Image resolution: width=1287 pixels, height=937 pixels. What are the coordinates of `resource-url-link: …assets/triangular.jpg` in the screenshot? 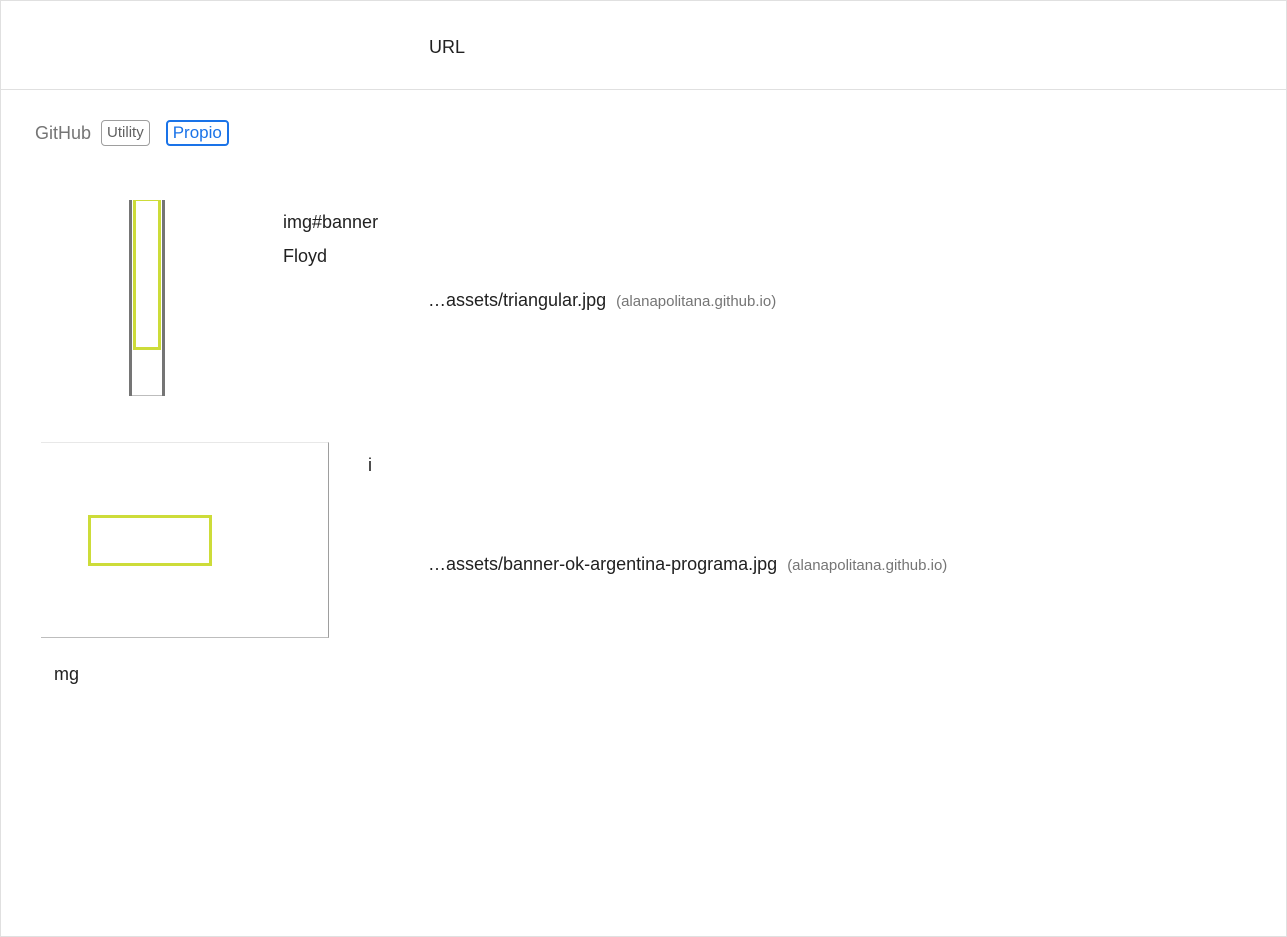 It's located at (517, 300).